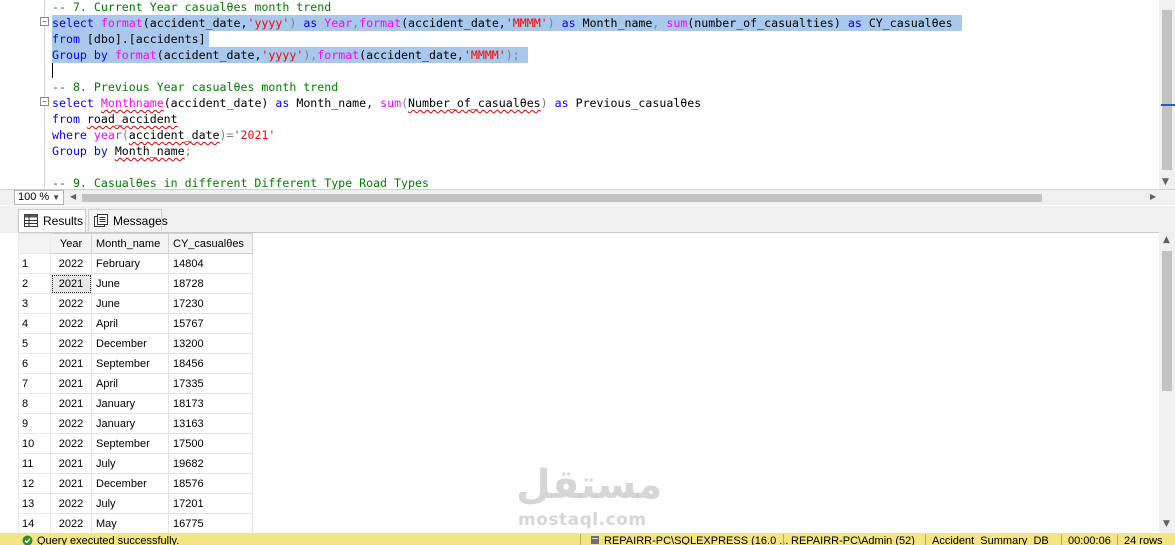 This screenshot has width=1175, height=545. Describe the element at coordinates (562, 198) in the screenshot. I see `editor-horizontal-scroll-thumb` at that location.